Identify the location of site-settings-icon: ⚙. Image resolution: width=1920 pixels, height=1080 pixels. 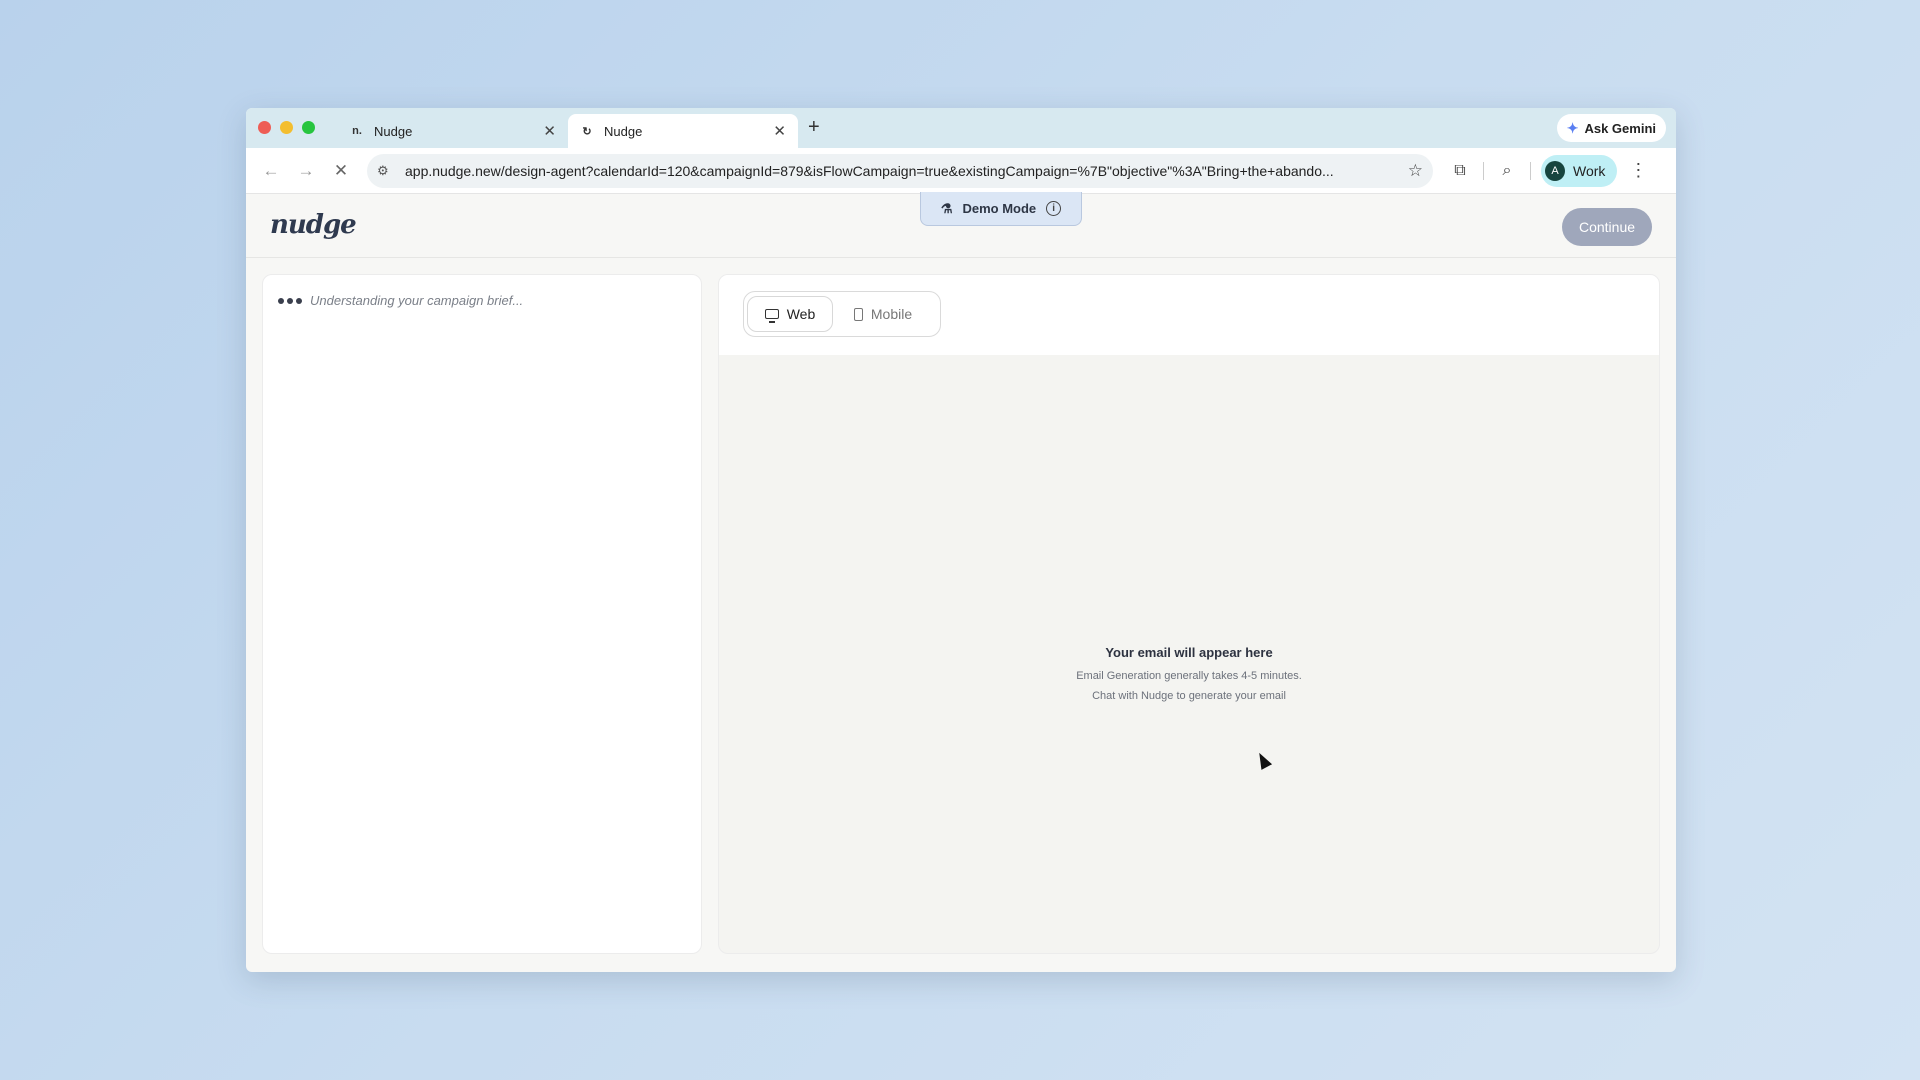
(388, 171).